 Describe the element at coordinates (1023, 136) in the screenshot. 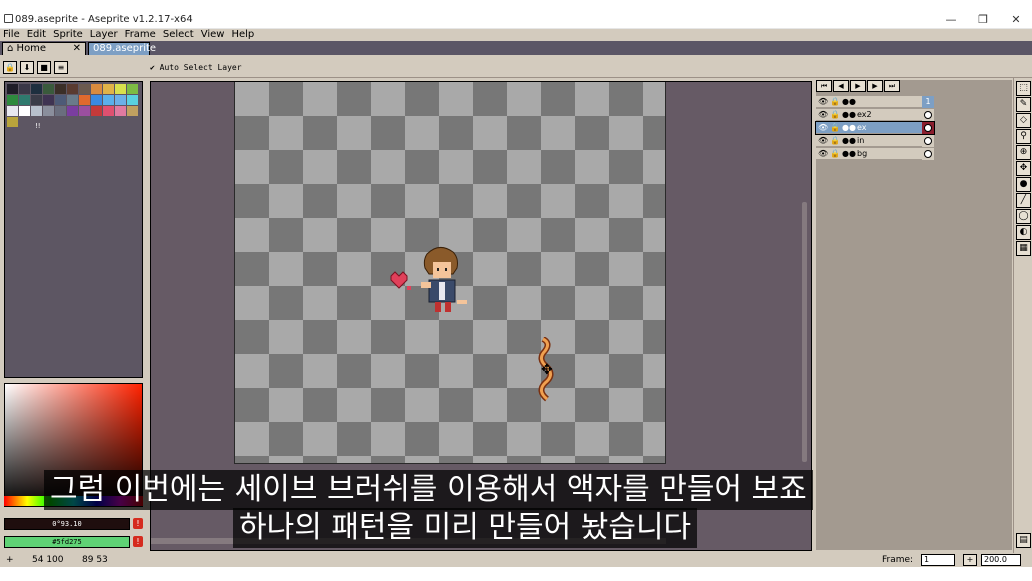

I see `eyedropper-tool-icon: ⚲` at that location.